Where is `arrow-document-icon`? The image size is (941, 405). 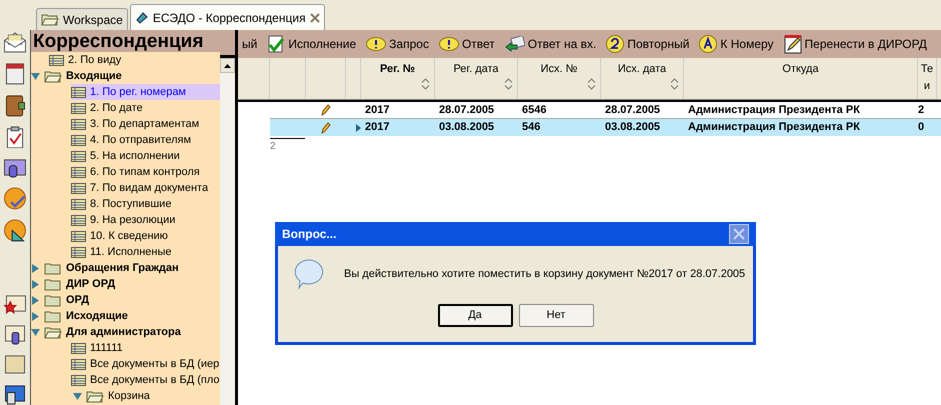
arrow-document-icon is located at coordinates (514, 44).